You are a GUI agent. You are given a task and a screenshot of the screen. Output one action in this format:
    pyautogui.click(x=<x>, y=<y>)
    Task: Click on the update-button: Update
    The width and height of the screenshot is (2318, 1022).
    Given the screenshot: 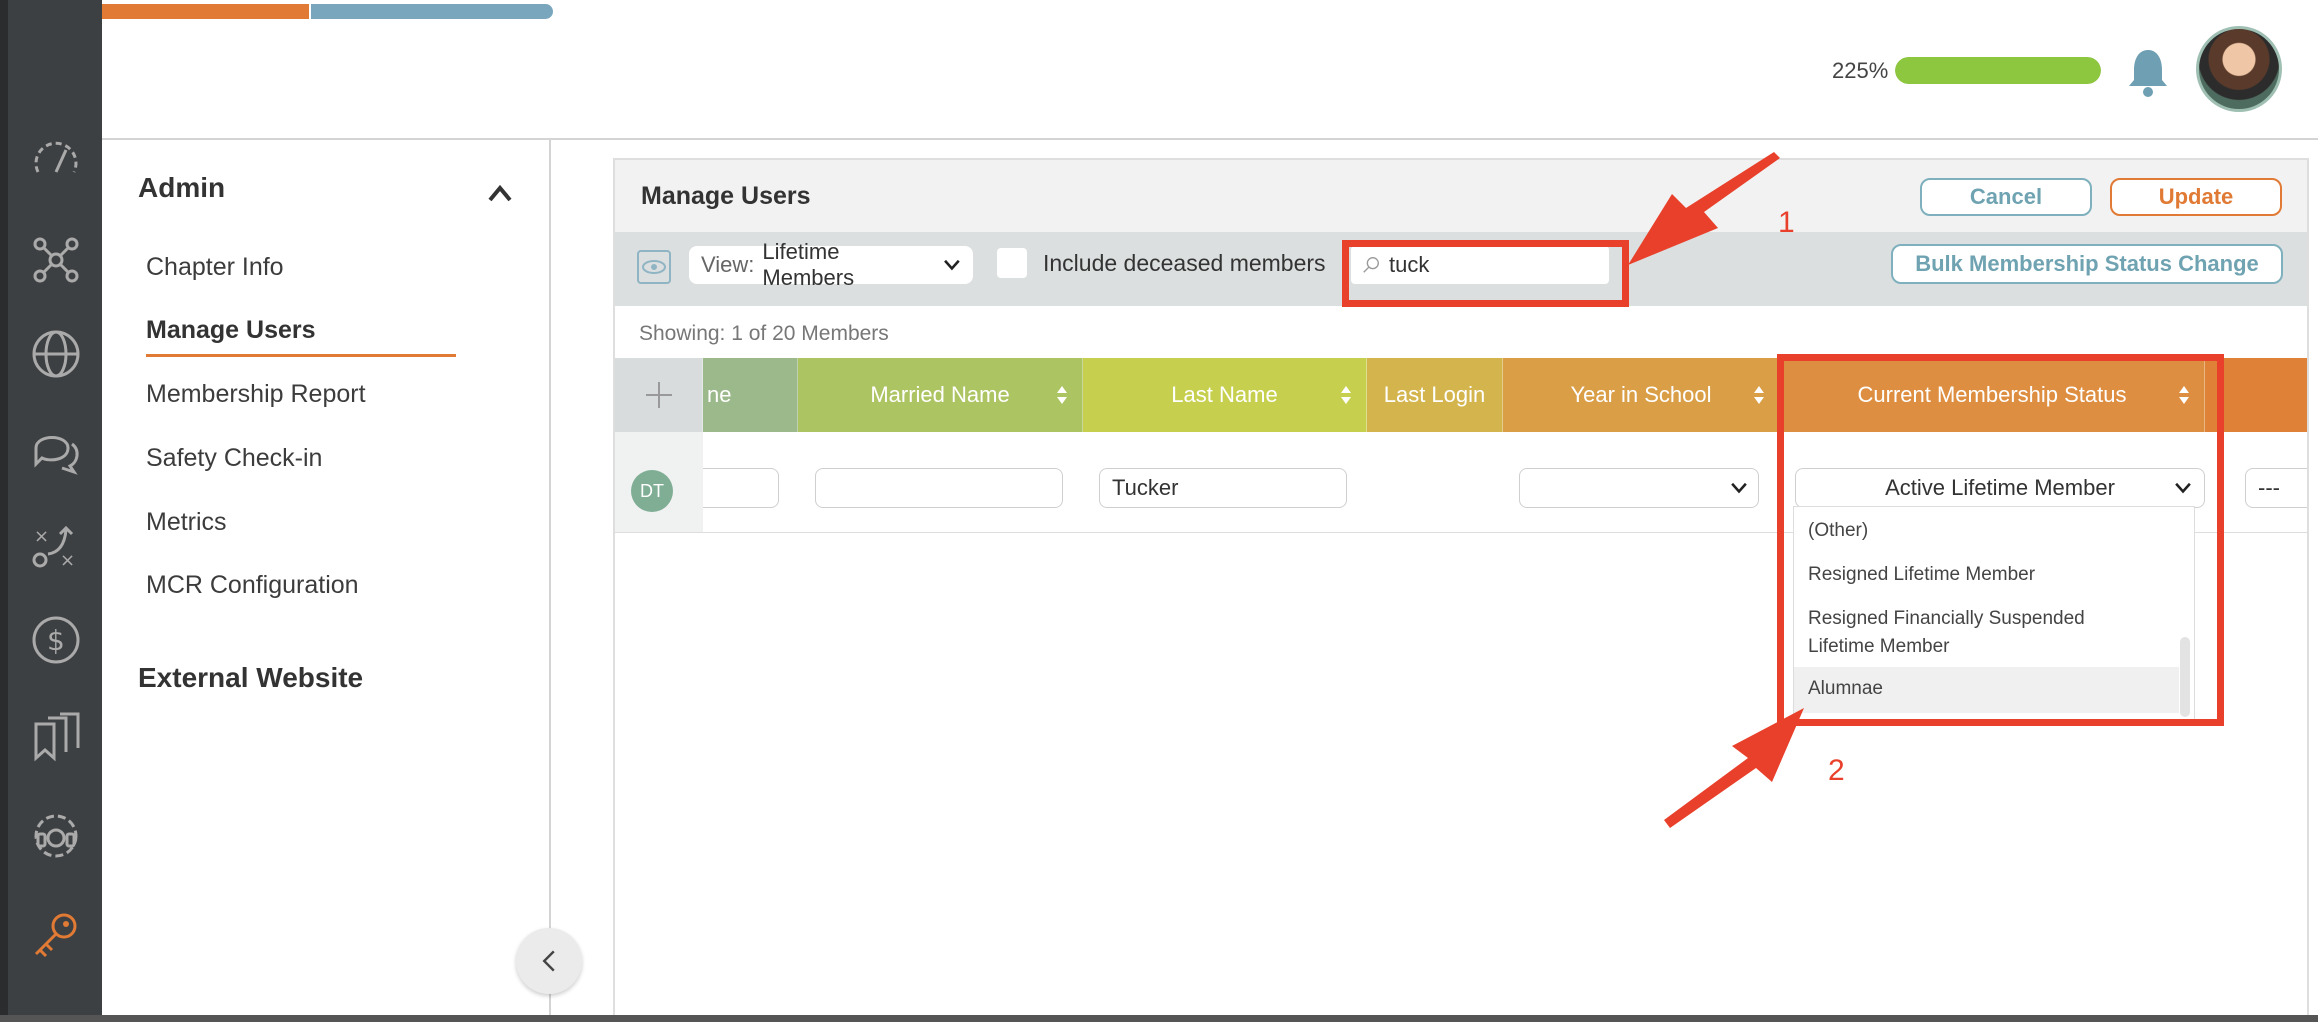 What is the action you would take?
    pyautogui.click(x=2196, y=197)
    